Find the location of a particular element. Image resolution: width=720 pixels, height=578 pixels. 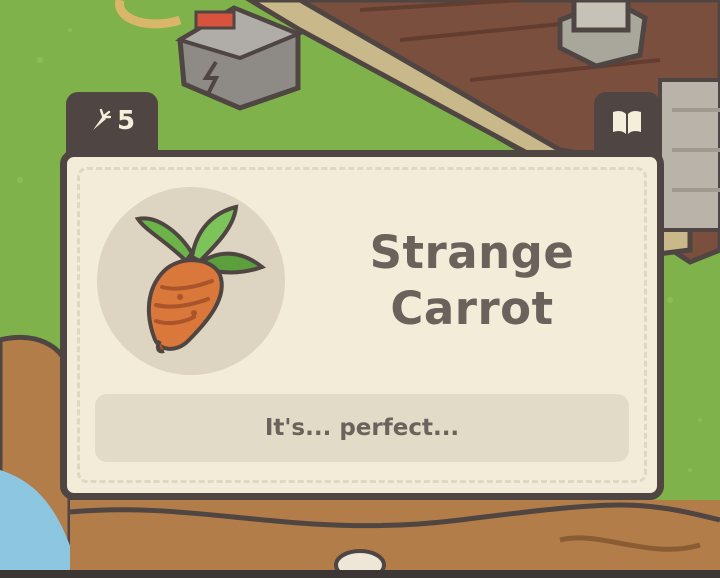

carrot-icon is located at coordinates (101, 119).